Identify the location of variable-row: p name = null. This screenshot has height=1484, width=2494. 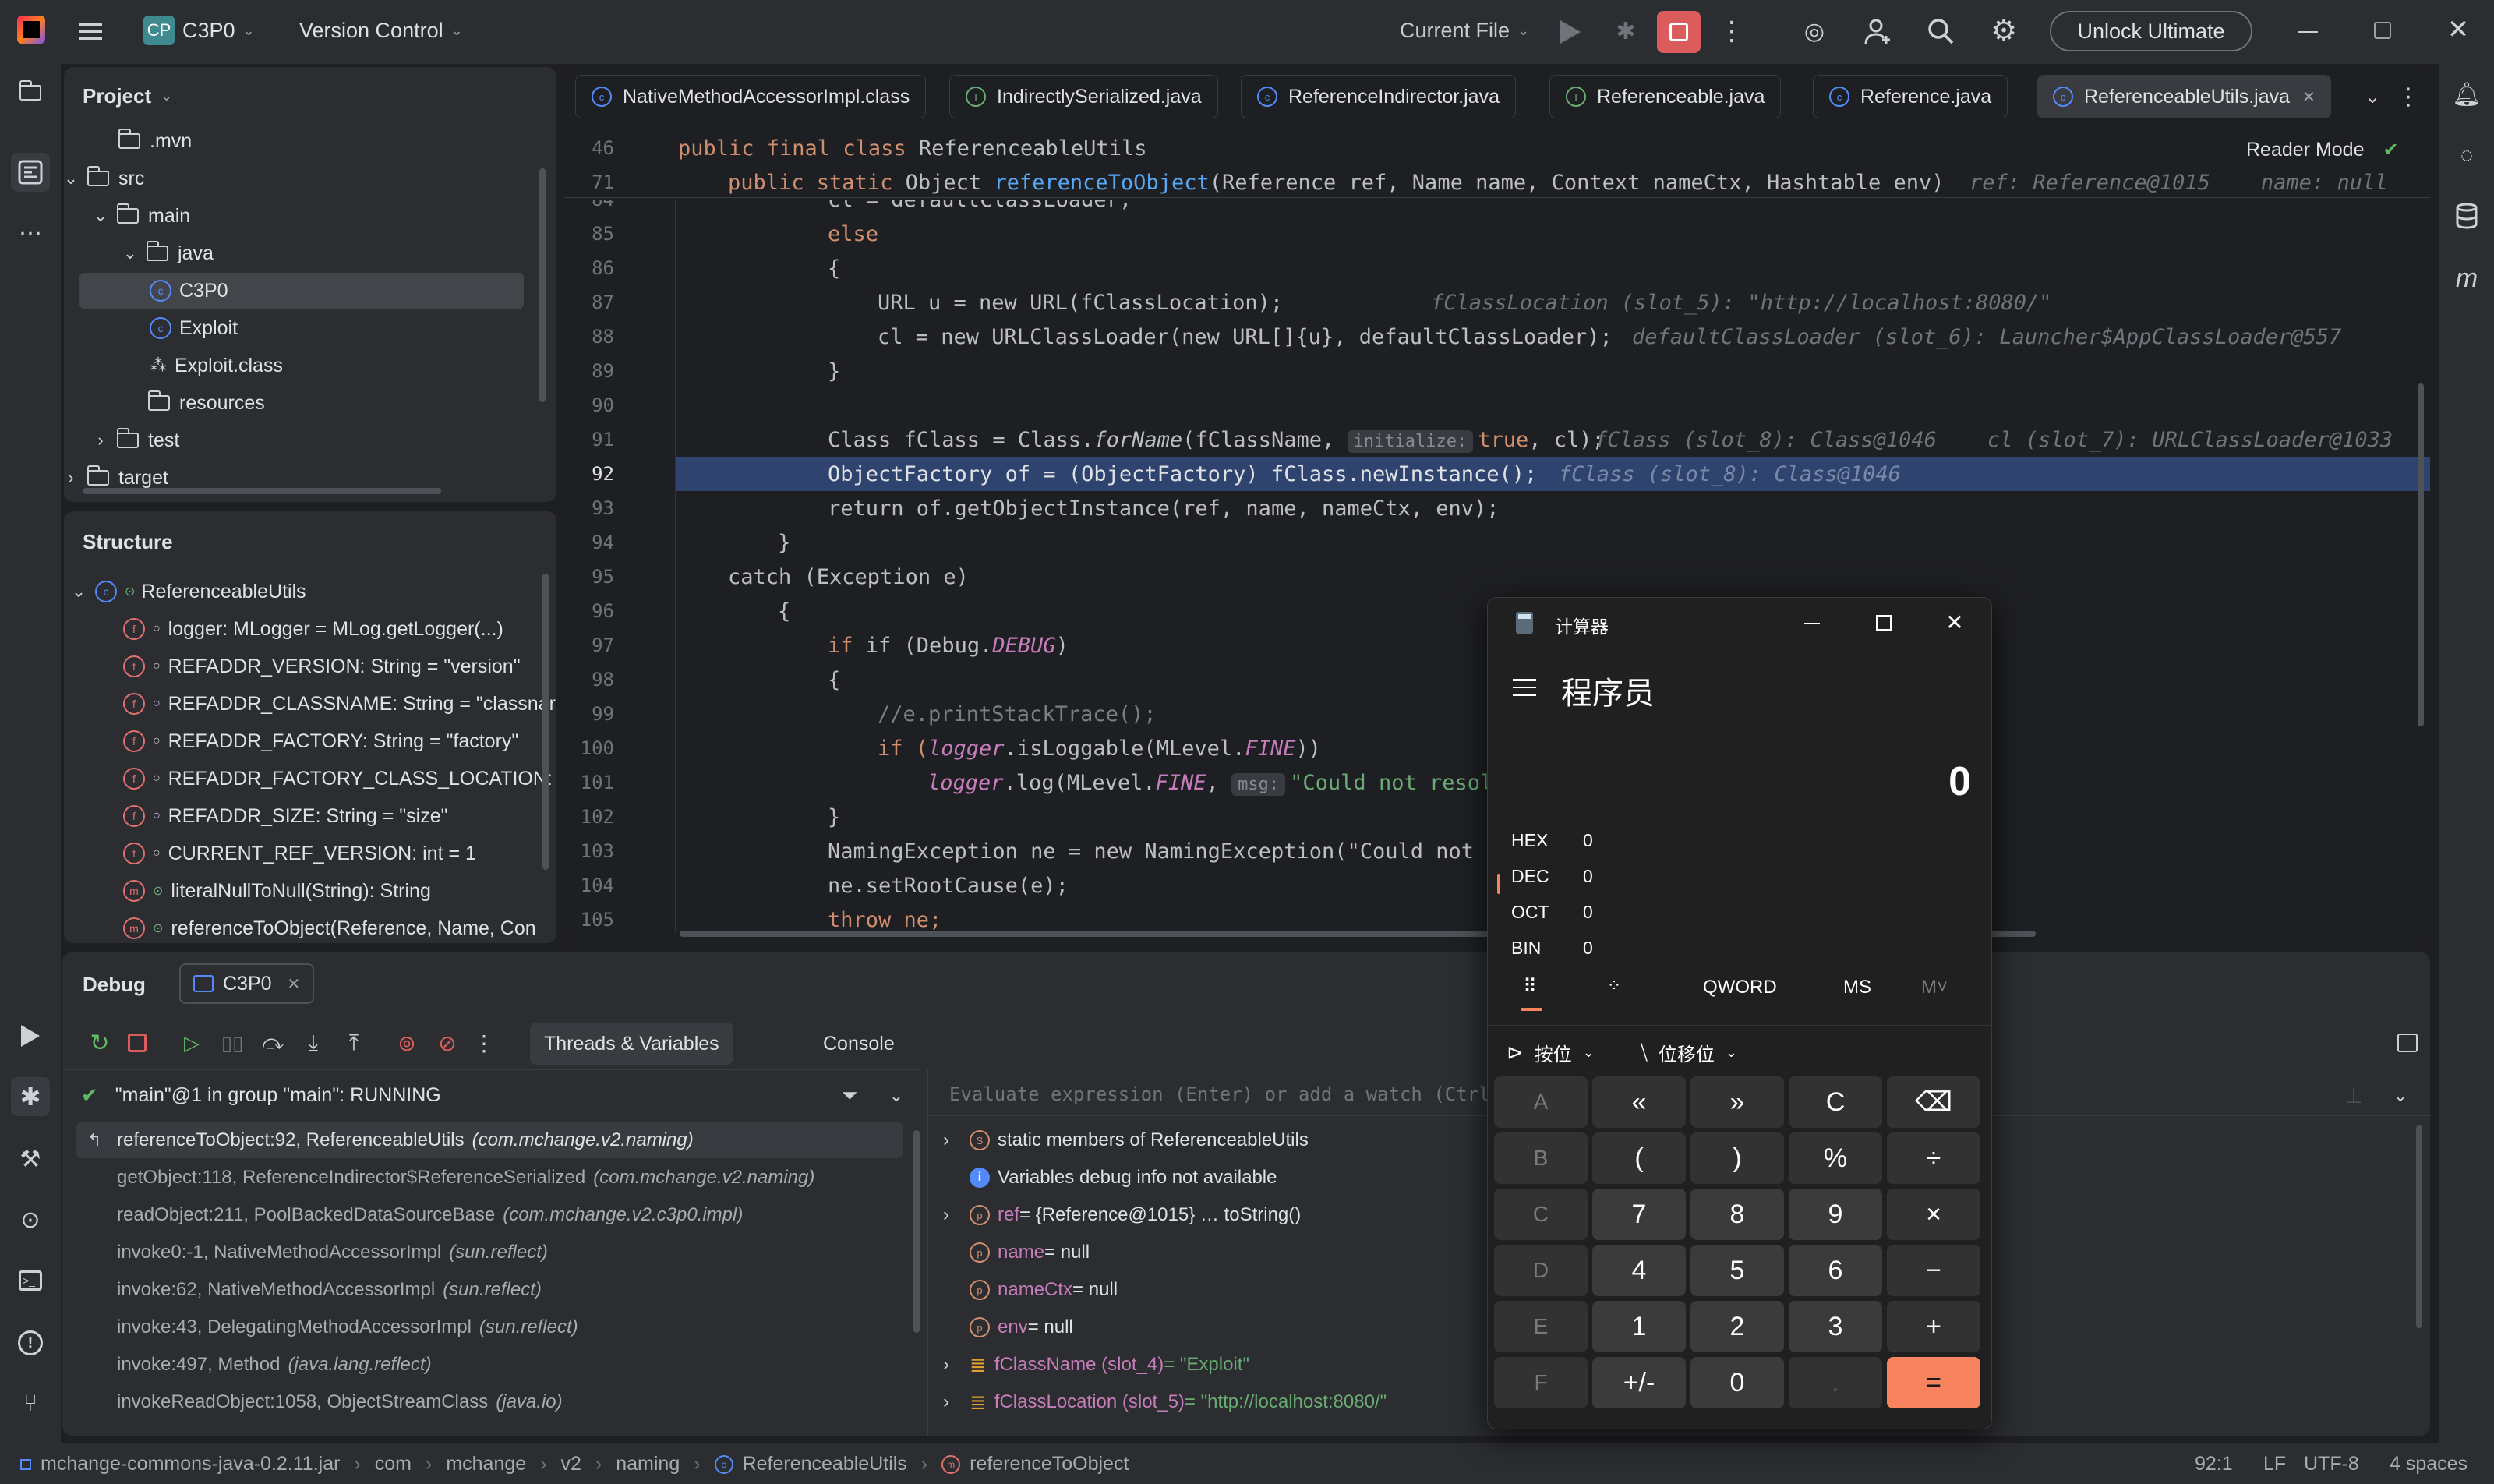
(1016, 1252).